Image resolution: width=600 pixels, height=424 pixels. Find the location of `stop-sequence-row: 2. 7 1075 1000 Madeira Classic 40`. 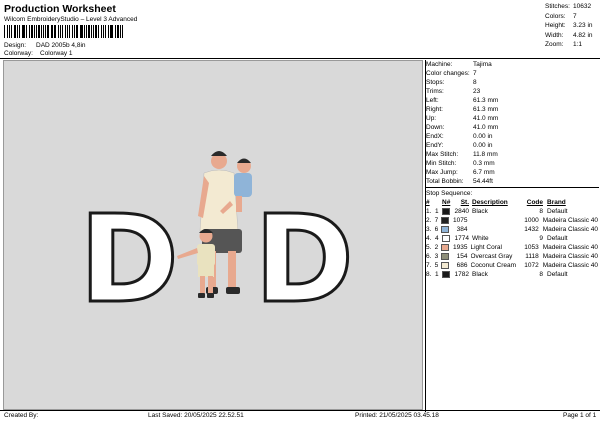

stop-sequence-row: 2. 7 1075 1000 Madeira Classic 40 is located at coordinates (512, 220).